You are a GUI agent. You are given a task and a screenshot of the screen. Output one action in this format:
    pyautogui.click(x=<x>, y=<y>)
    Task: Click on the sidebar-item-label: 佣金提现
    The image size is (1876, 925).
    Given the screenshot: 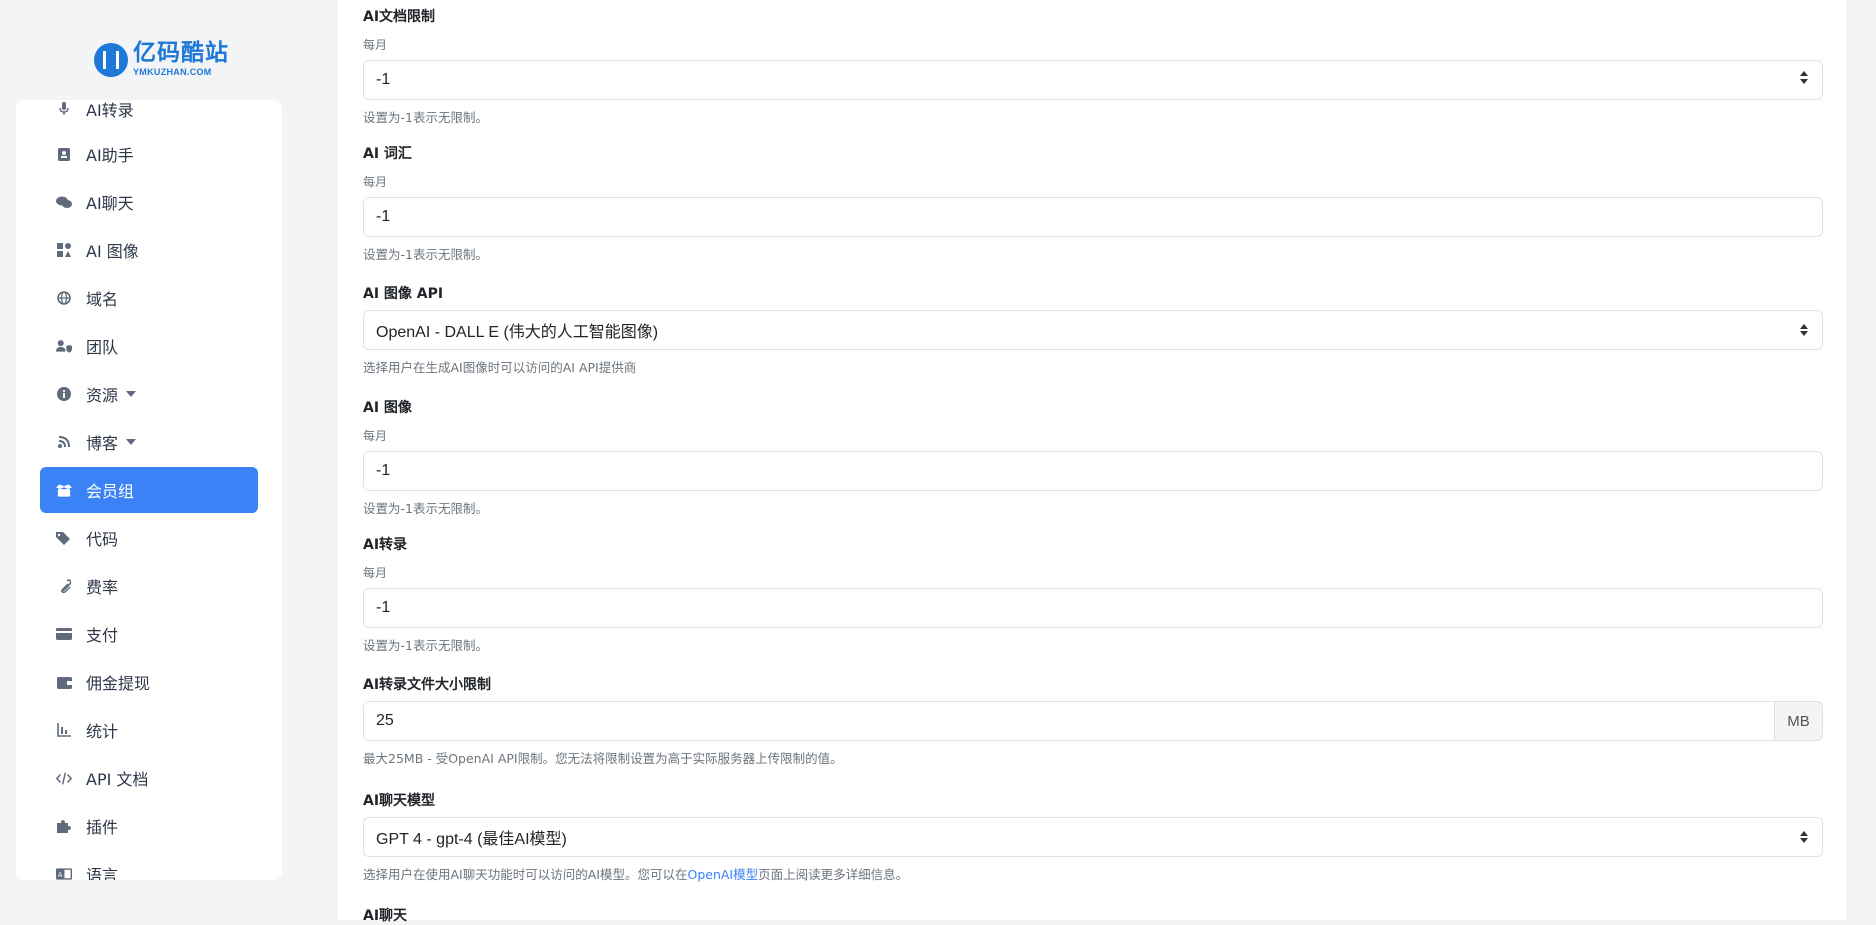 What is the action you would take?
    pyautogui.click(x=118, y=683)
    